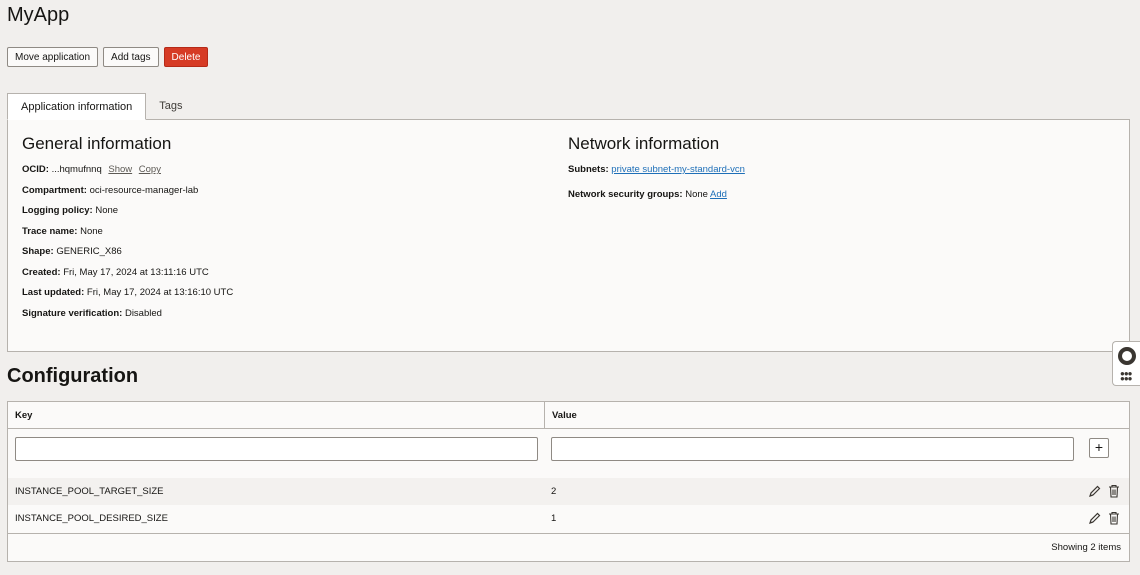 The height and width of the screenshot is (575, 1140). I want to click on config-value-cell: 1, so click(554, 518).